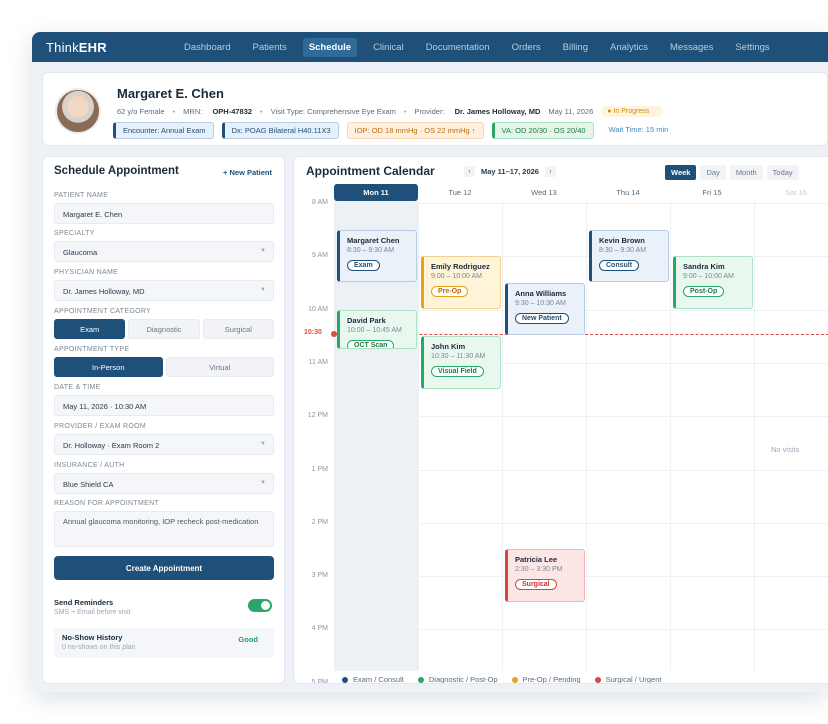 Image resolution: width=828 pixels, height=724 pixels. I want to click on chevron-down-icon: ▼, so click(263, 290).